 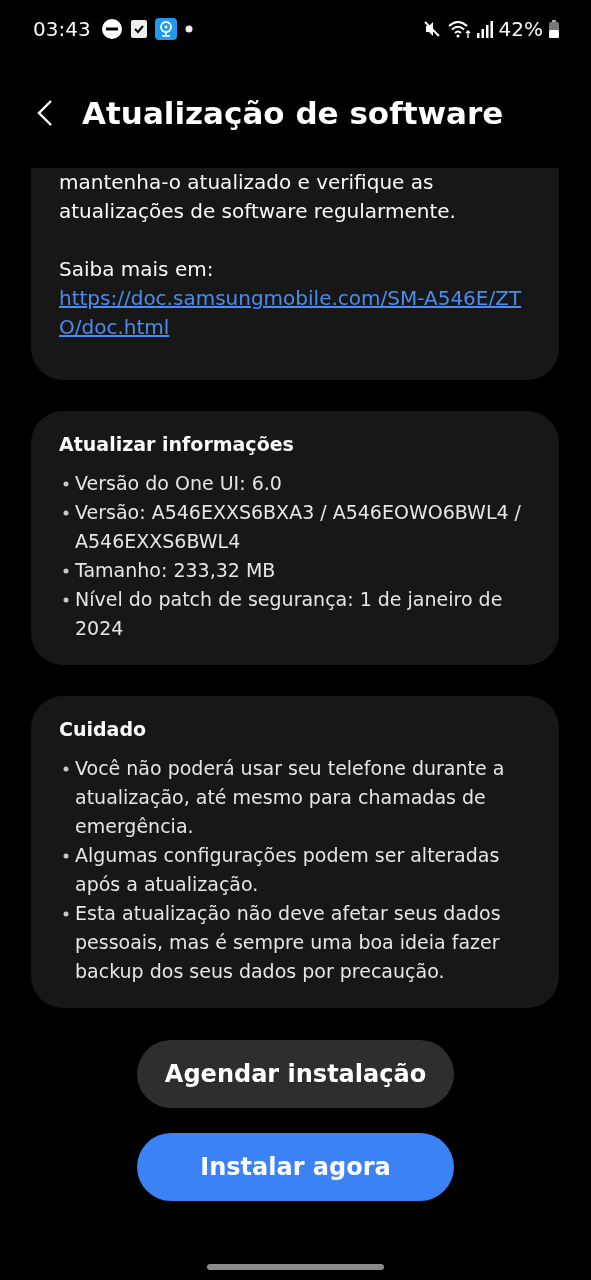 What do you see at coordinates (175, 570) in the screenshot?
I see `list-item: Tamanho: 233,32 MB` at bounding box center [175, 570].